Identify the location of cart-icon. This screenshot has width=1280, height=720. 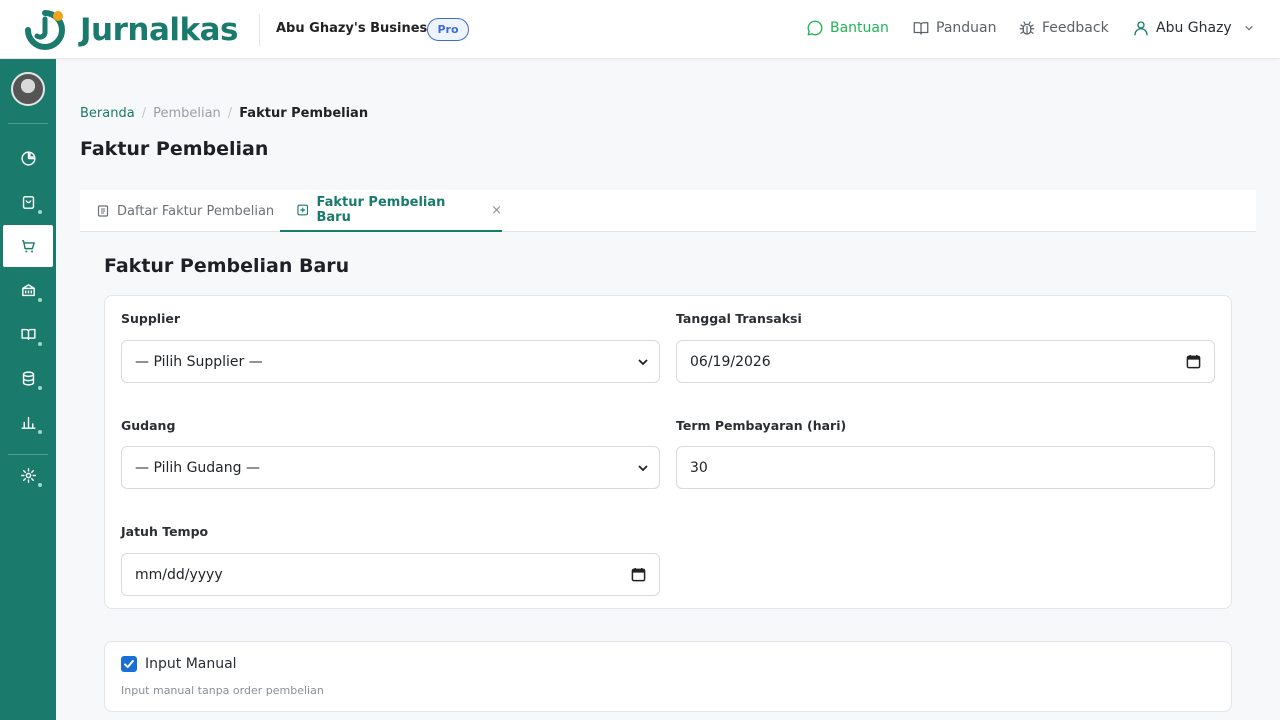
(28, 245).